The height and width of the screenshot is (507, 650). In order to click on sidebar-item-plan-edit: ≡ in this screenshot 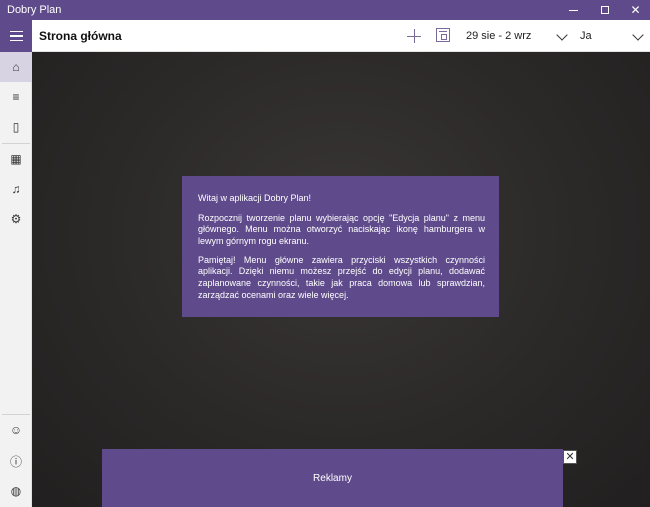, I will do `click(16, 97)`.